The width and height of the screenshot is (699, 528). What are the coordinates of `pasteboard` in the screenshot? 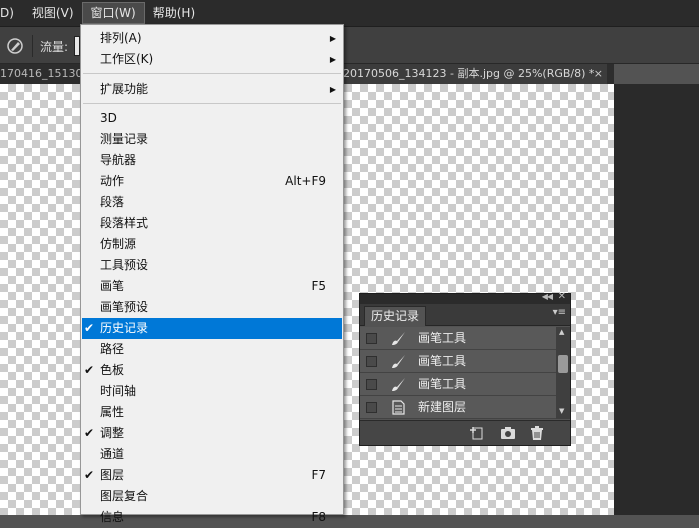 It's located at (656, 299).